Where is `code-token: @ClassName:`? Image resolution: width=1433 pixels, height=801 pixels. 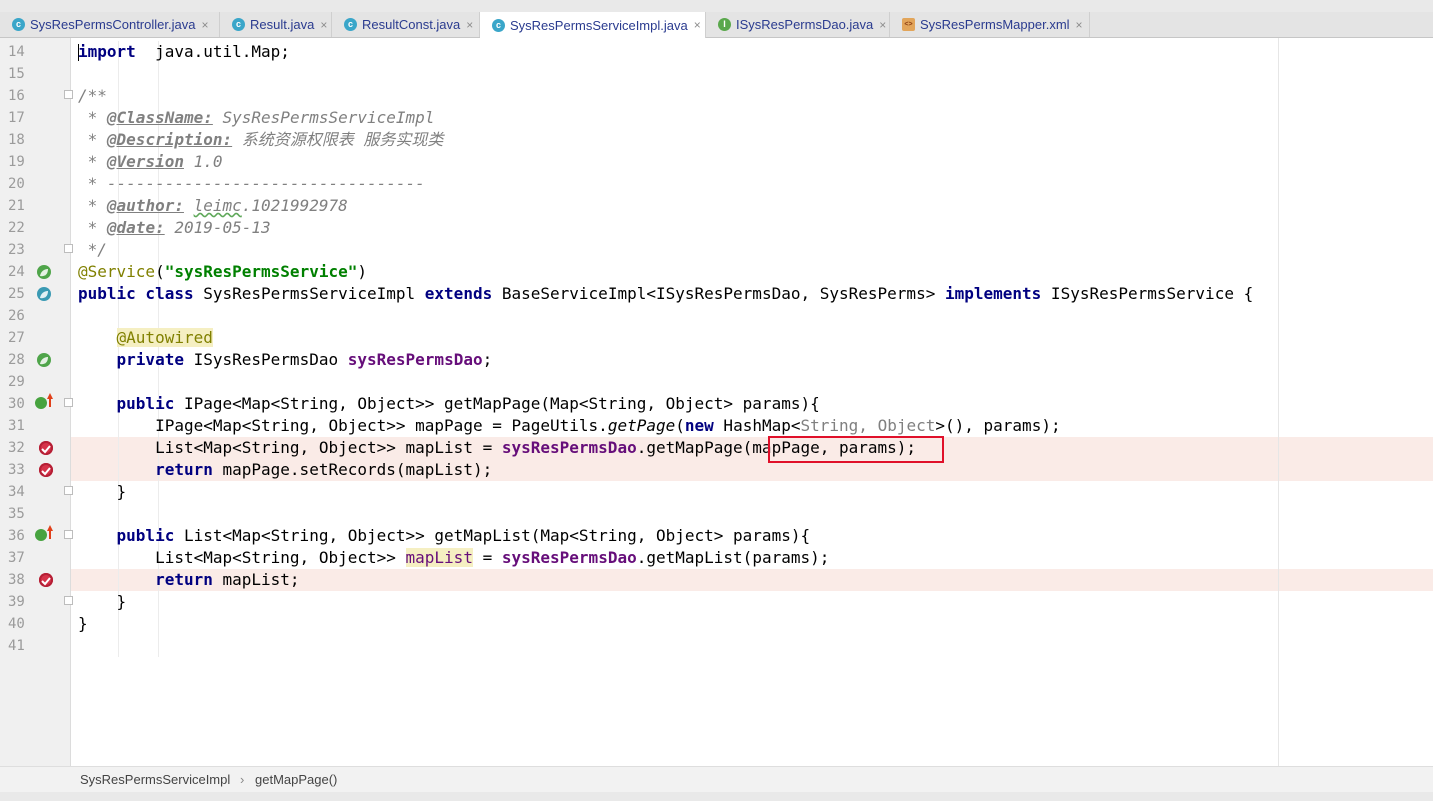
code-token: @ClassName: is located at coordinates (159, 117).